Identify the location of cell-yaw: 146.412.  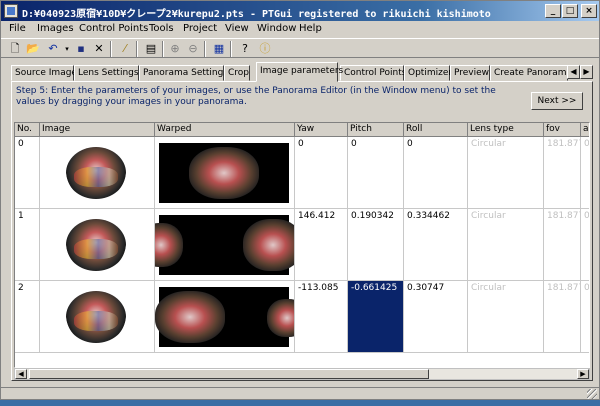
(321, 245).